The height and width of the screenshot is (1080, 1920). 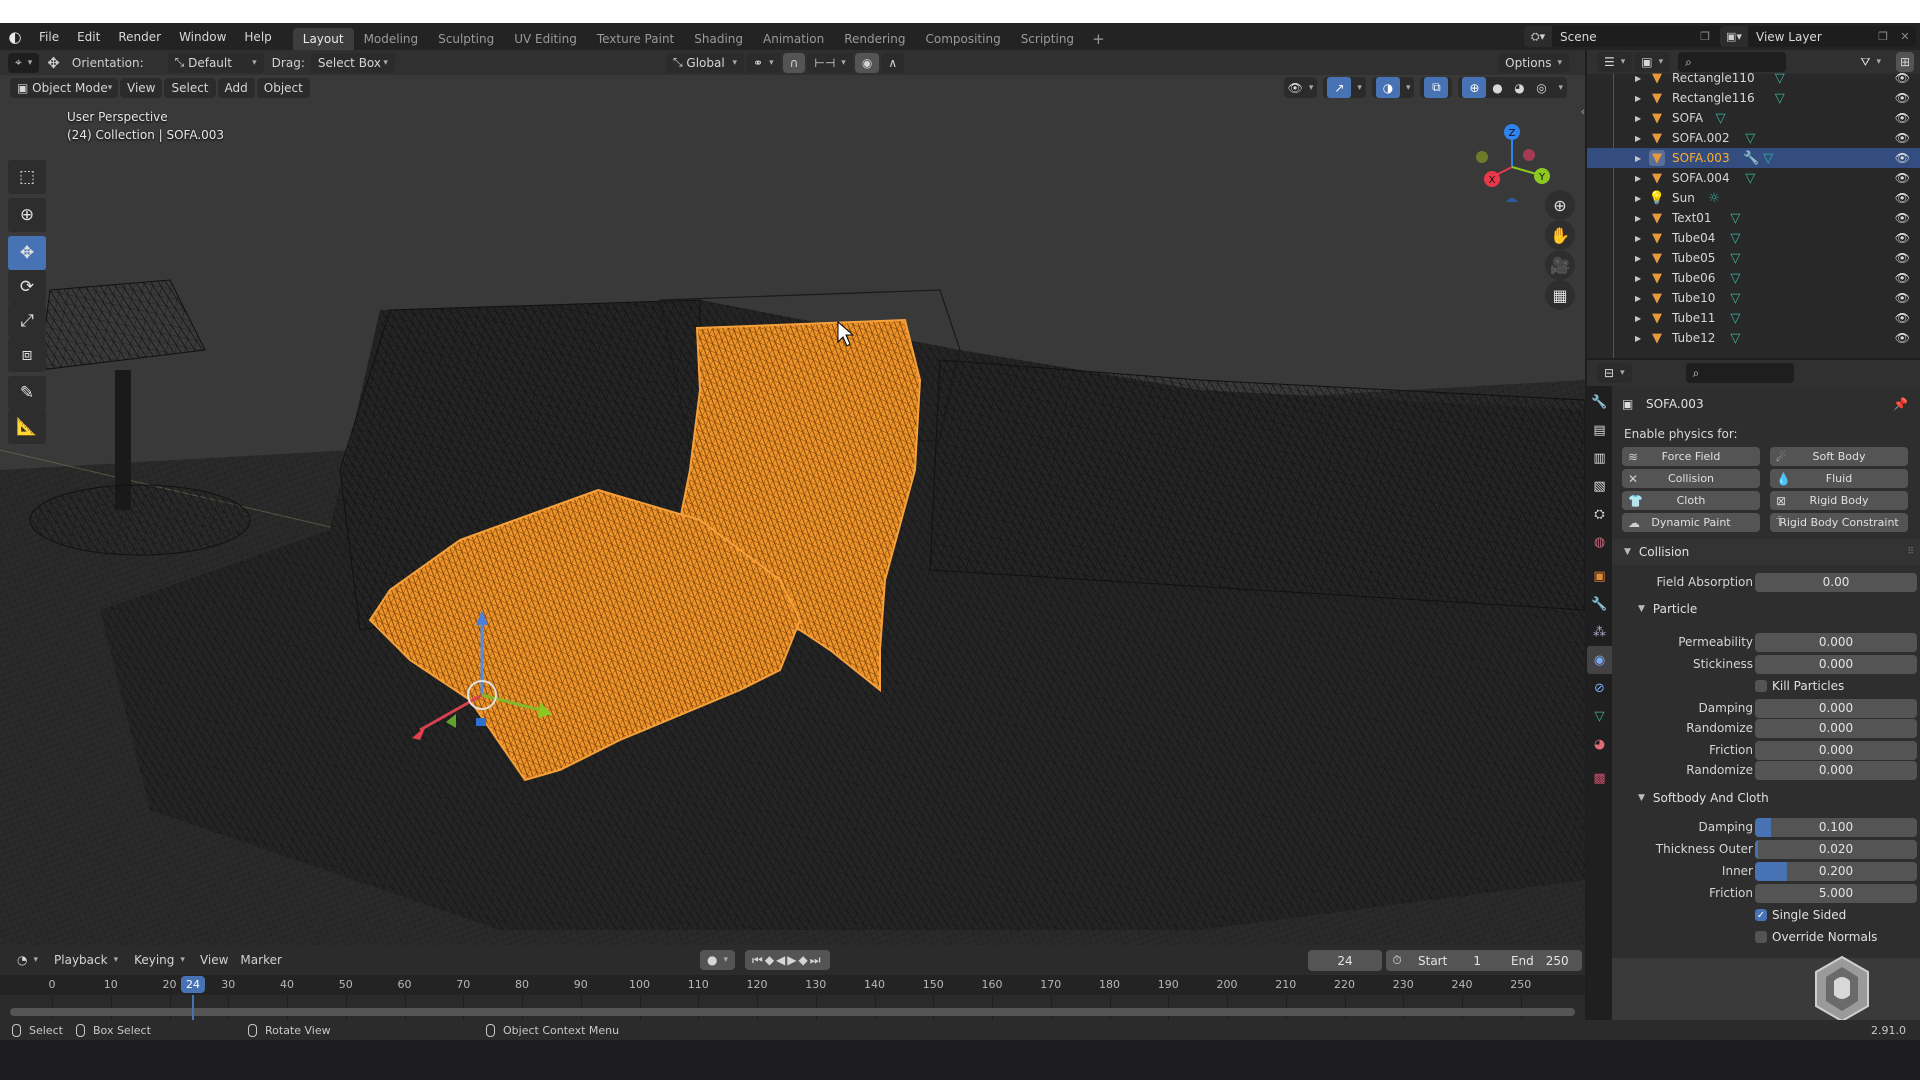 What do you see at coordinates (962, 39) in the screenshot?
I see `tab-compositing: Compositing` at bounding box center [962, 39].